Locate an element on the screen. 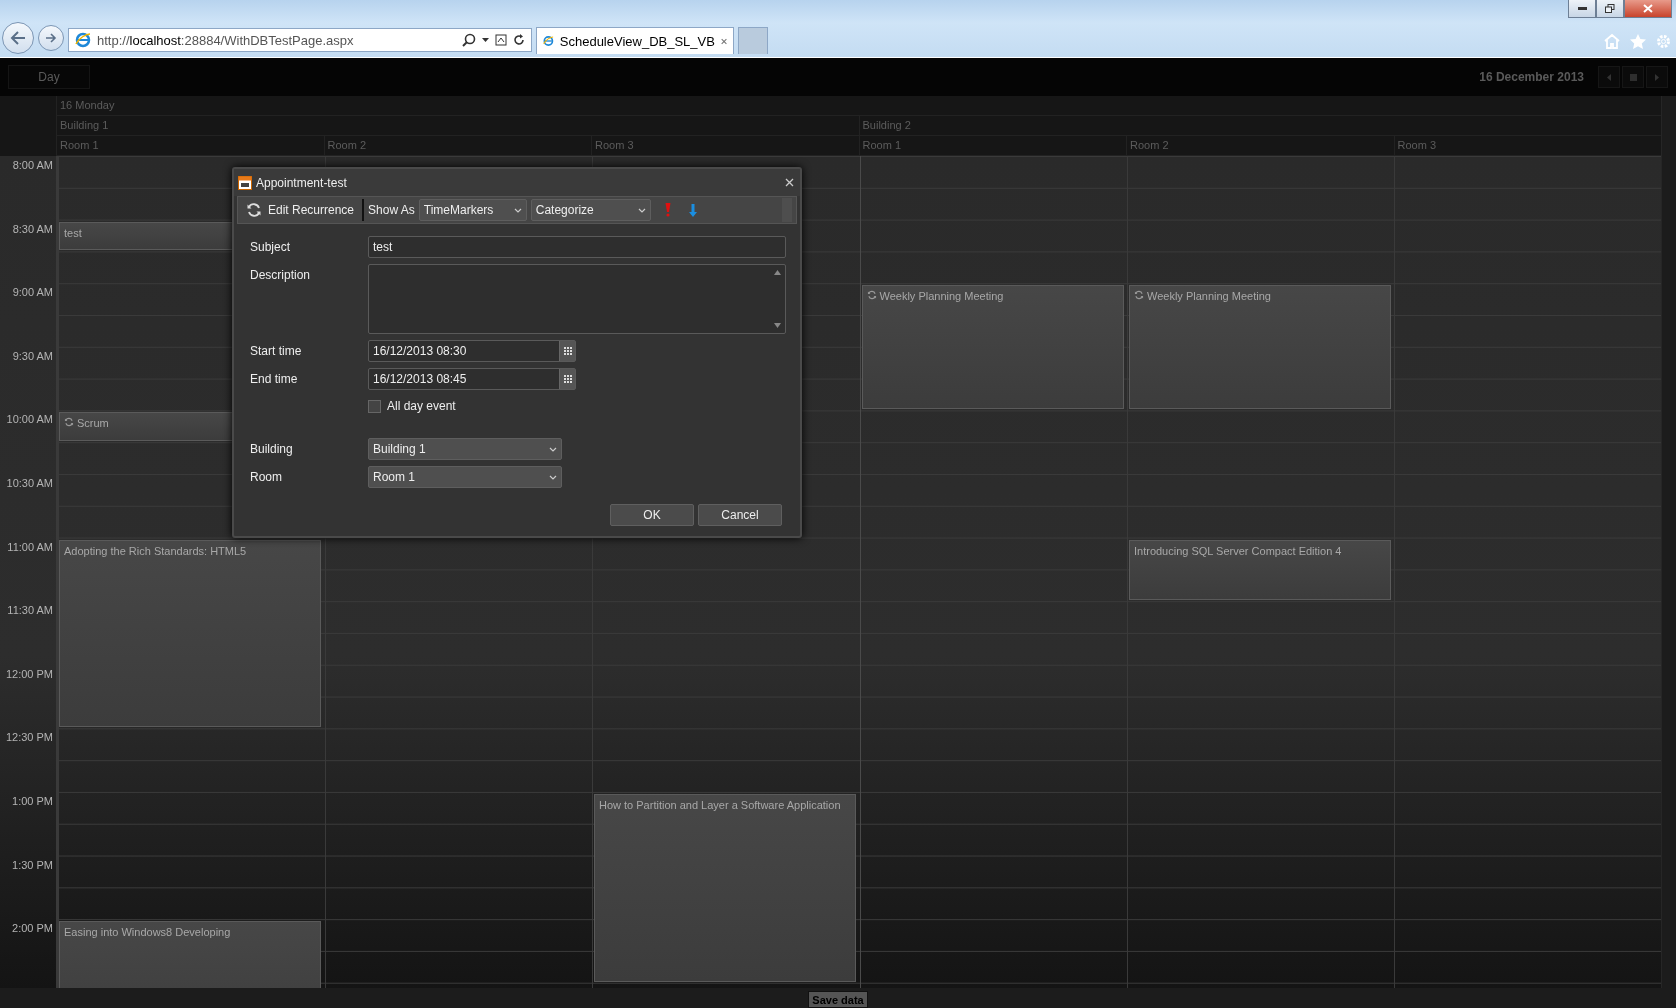 The image size is (1676, 1008). time-label: 9:00 AM is located at coordinates (32, 292).